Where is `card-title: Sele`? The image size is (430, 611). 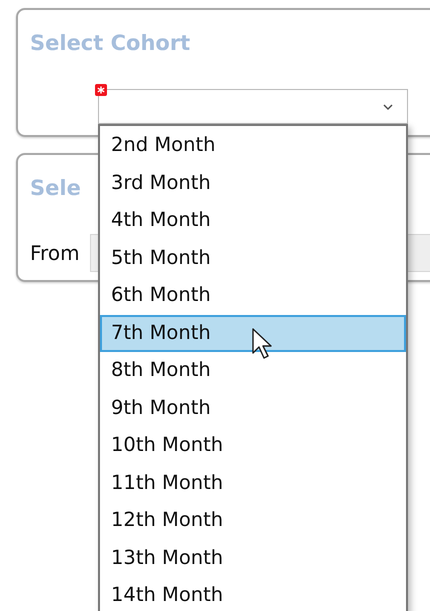 card-title: Sele is located at coordinates (55, 188).